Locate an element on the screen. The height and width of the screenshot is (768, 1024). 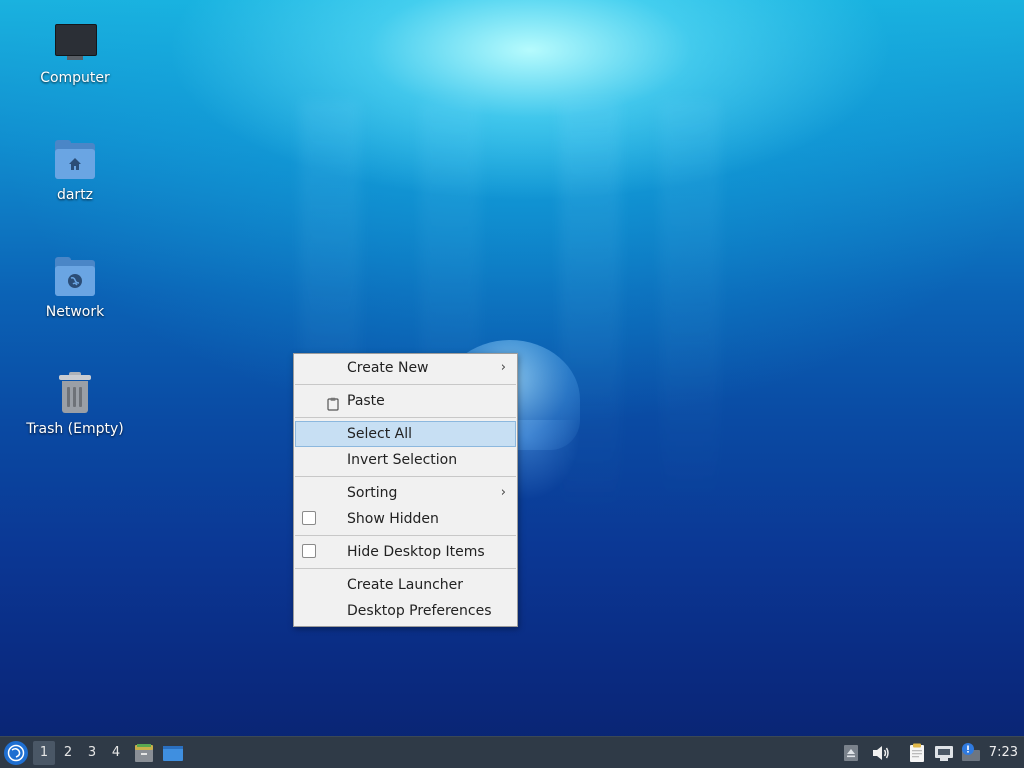
workspace-4: 4 is located at coordinates (116, 753).